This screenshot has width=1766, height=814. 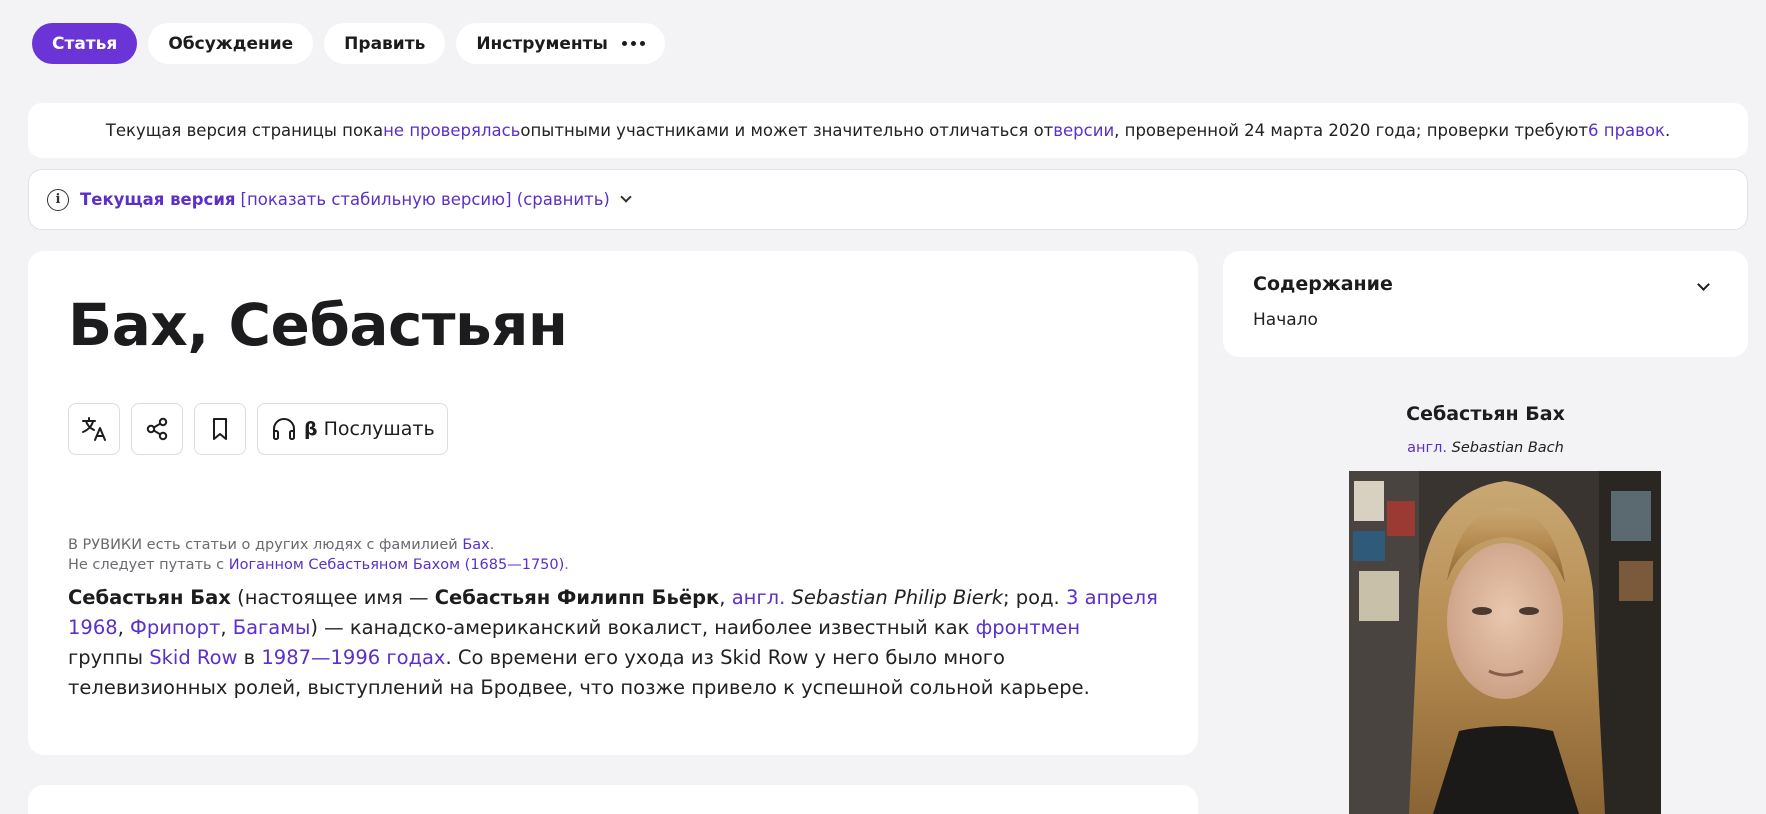 What do you see at coordinates (193, 657) in the screenshot?
I see `skid-row-link: Skid Row` at bounding box center [193, 657].